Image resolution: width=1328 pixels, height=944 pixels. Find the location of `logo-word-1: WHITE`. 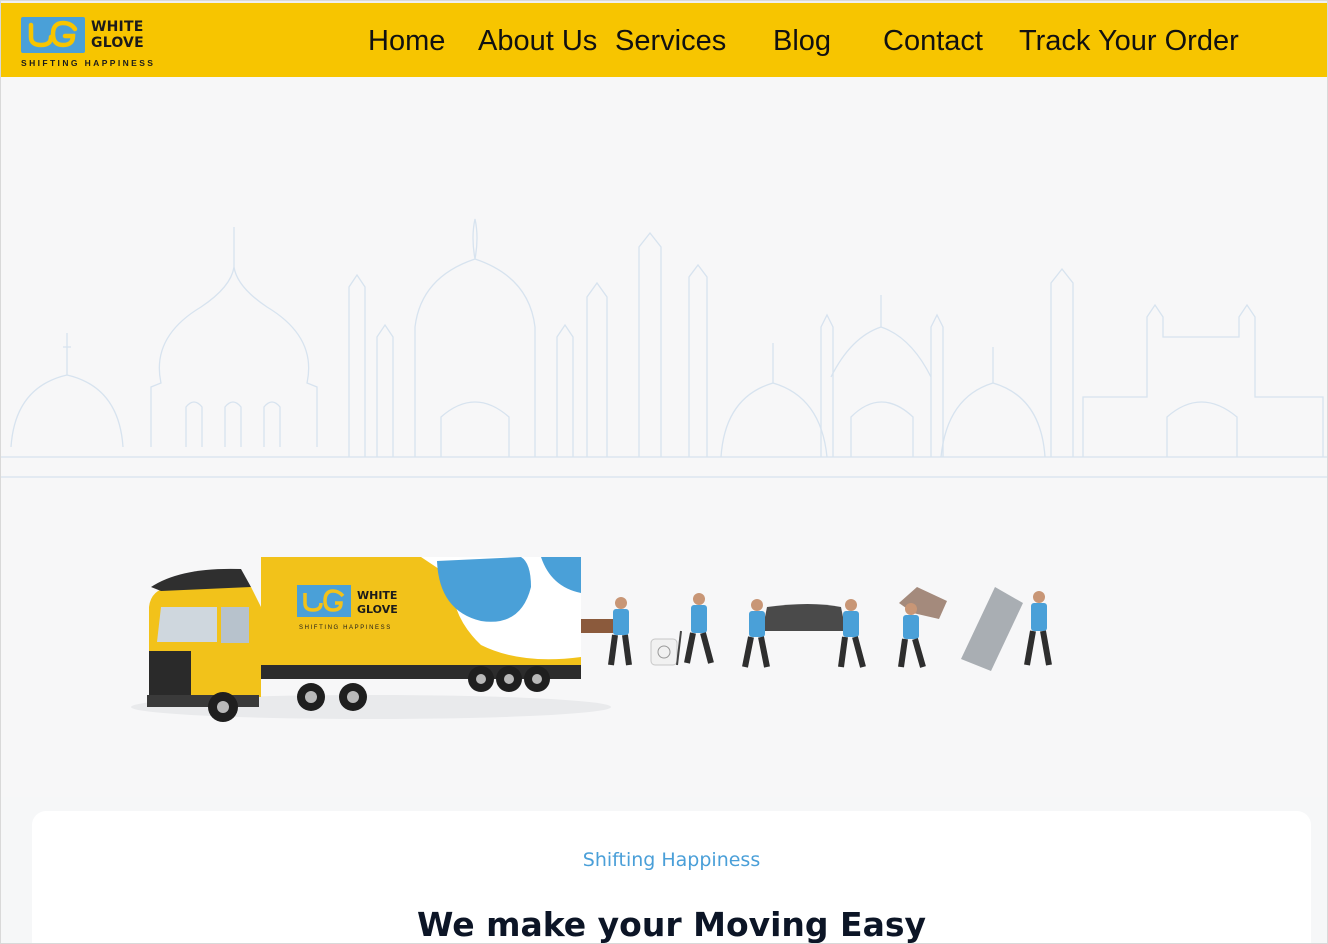

logo-word-1: WHITE is located at coordinates (117, 27).